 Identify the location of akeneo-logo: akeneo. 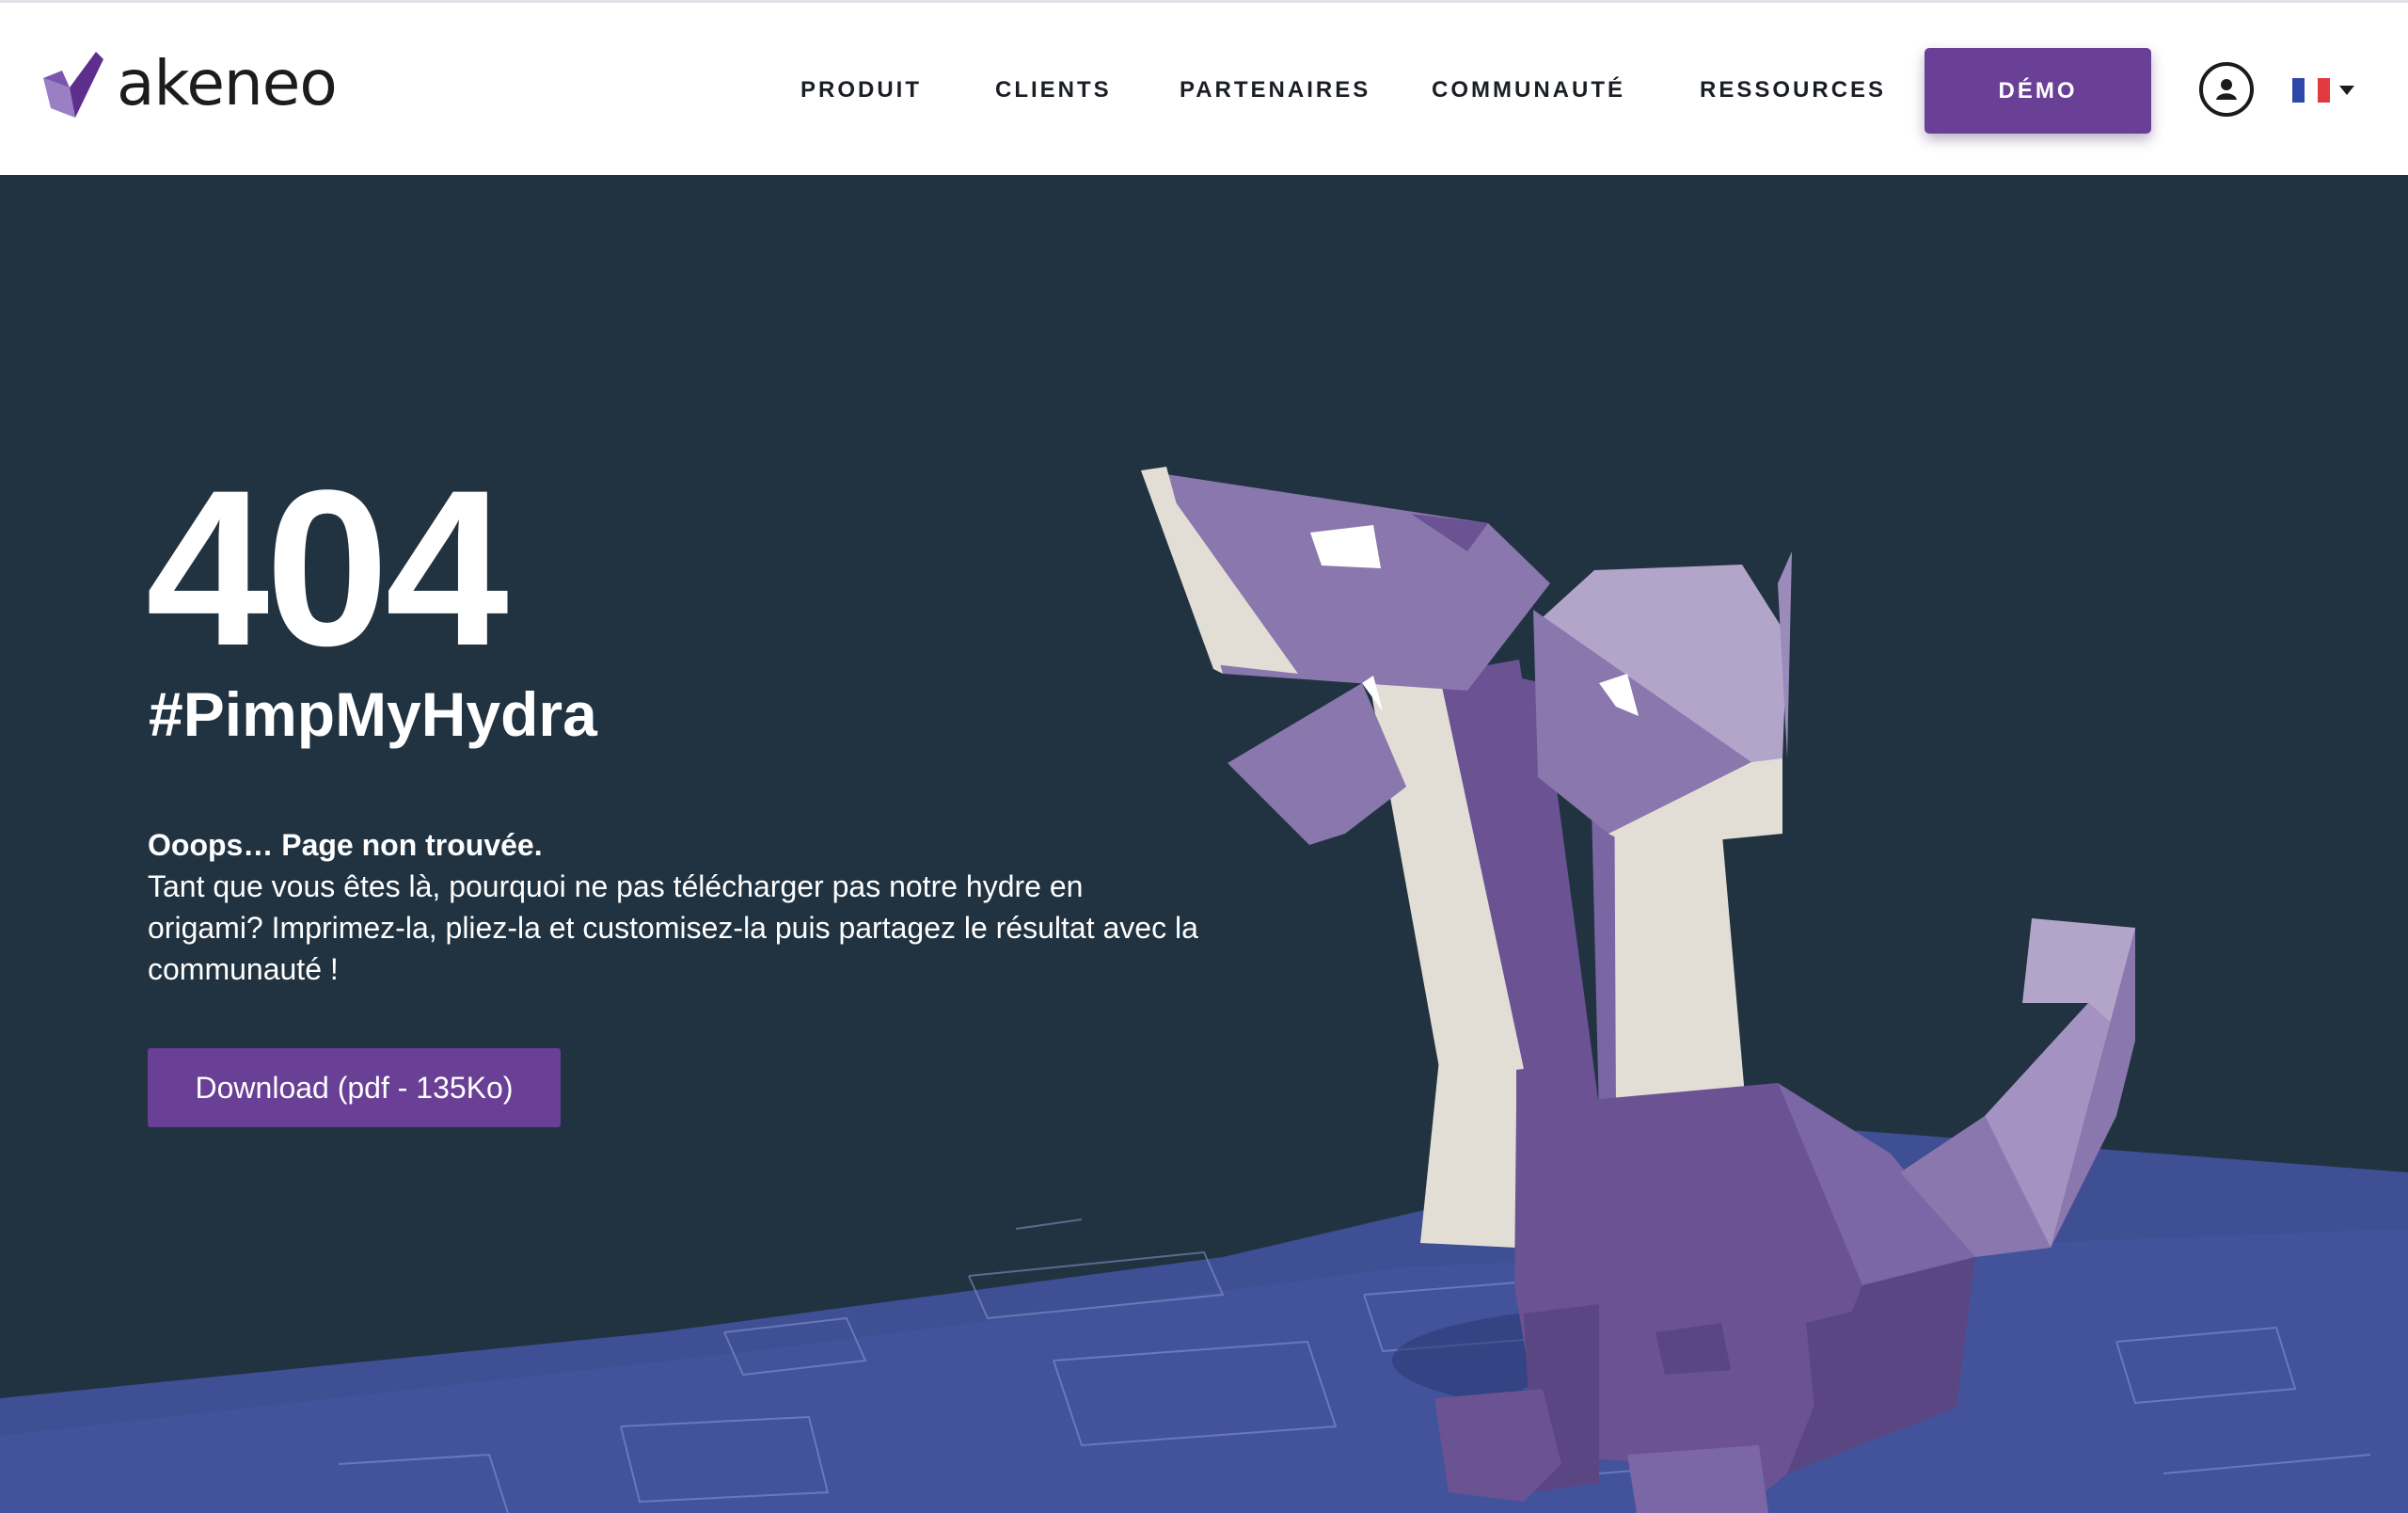
(190, 83).